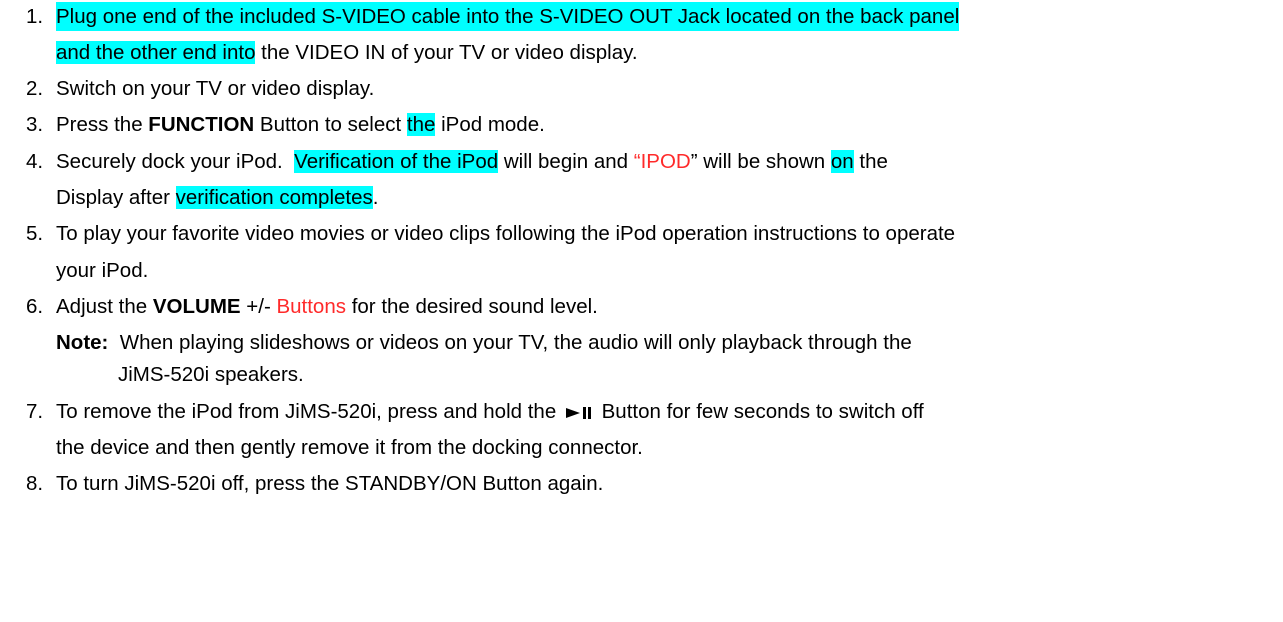 This screenshot has width=1283, height=622. I want to click on highlighted-text: and the other end into, so click(156, 52).